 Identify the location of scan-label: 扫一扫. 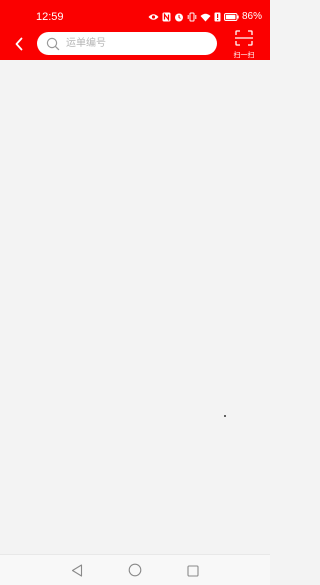
(244, 55).